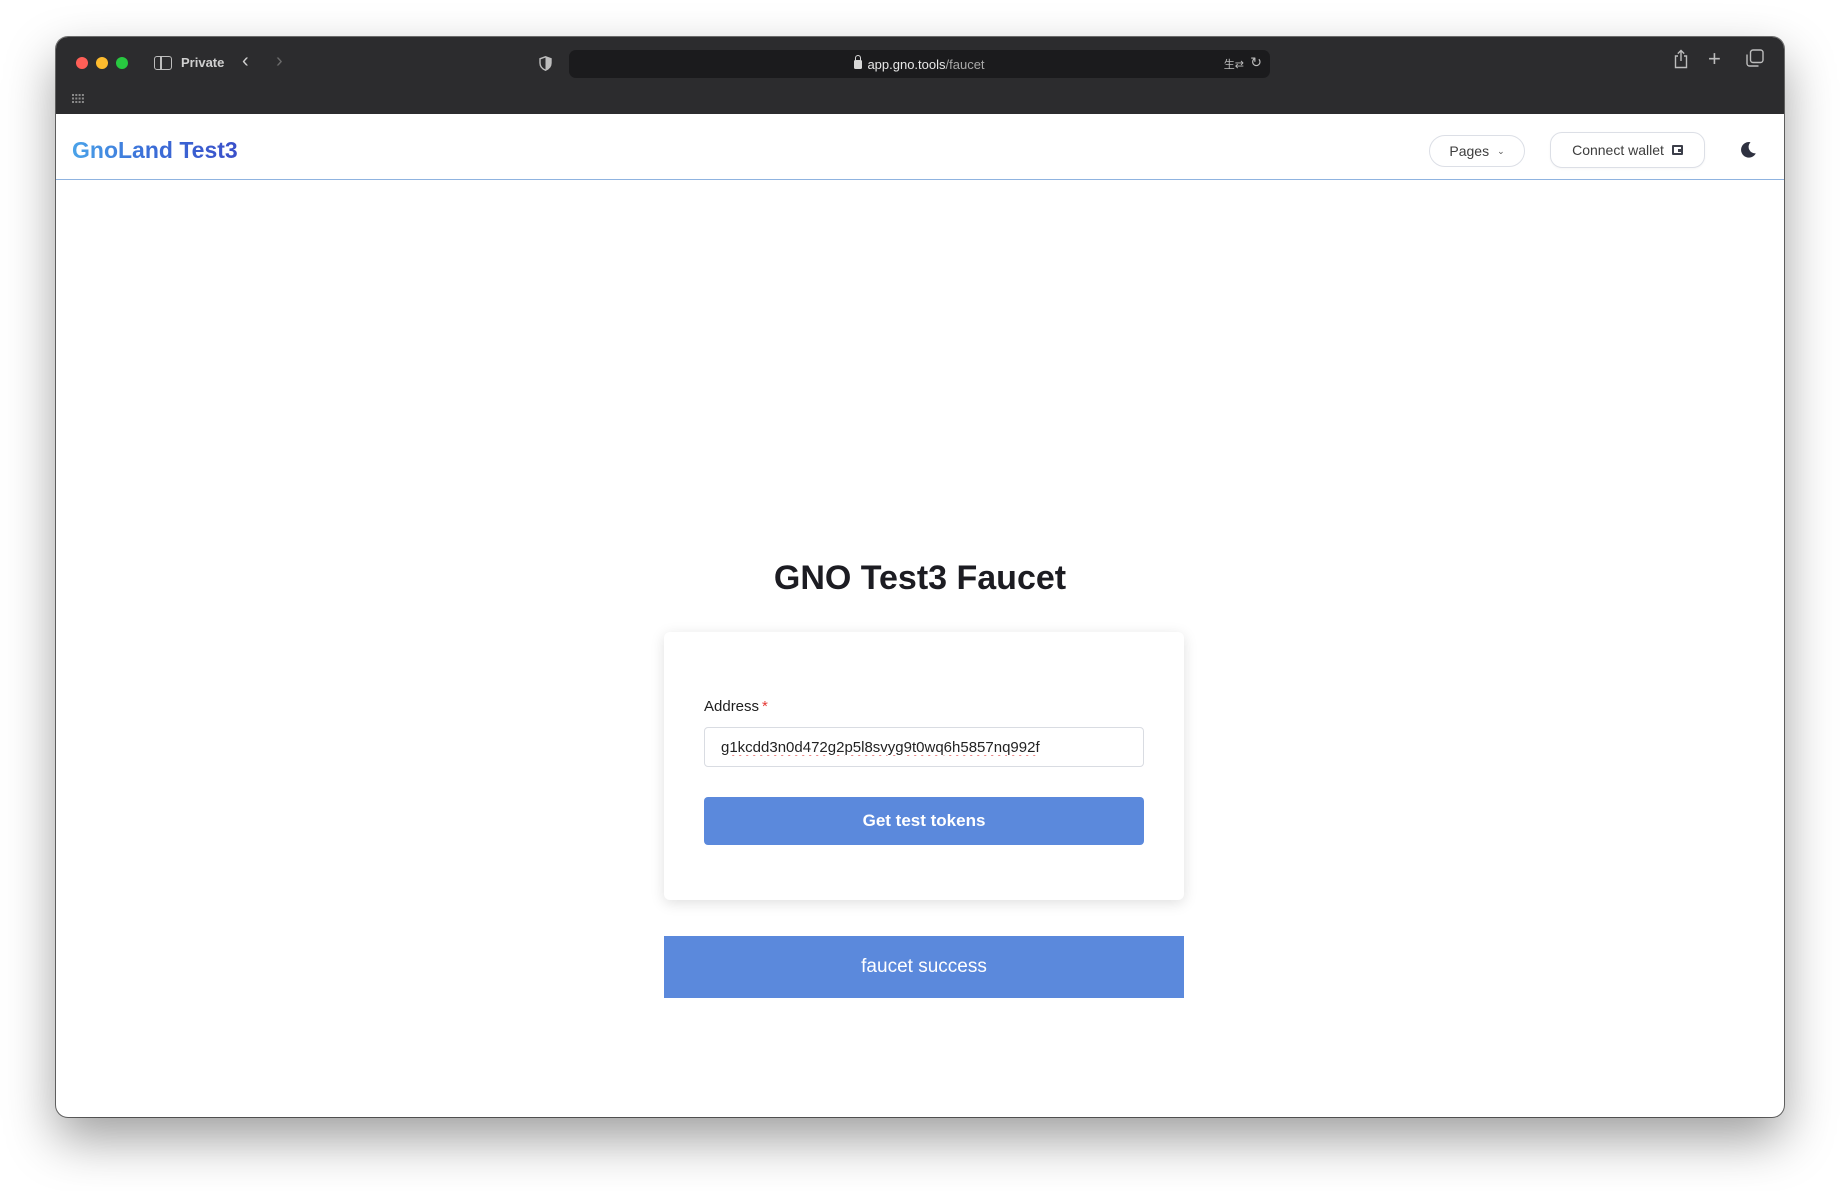 Image resolution: width=1840 pixels, height=1191 pixels. I want to click on connect-wallet-button: Connect wallet, so click(1627, 150).